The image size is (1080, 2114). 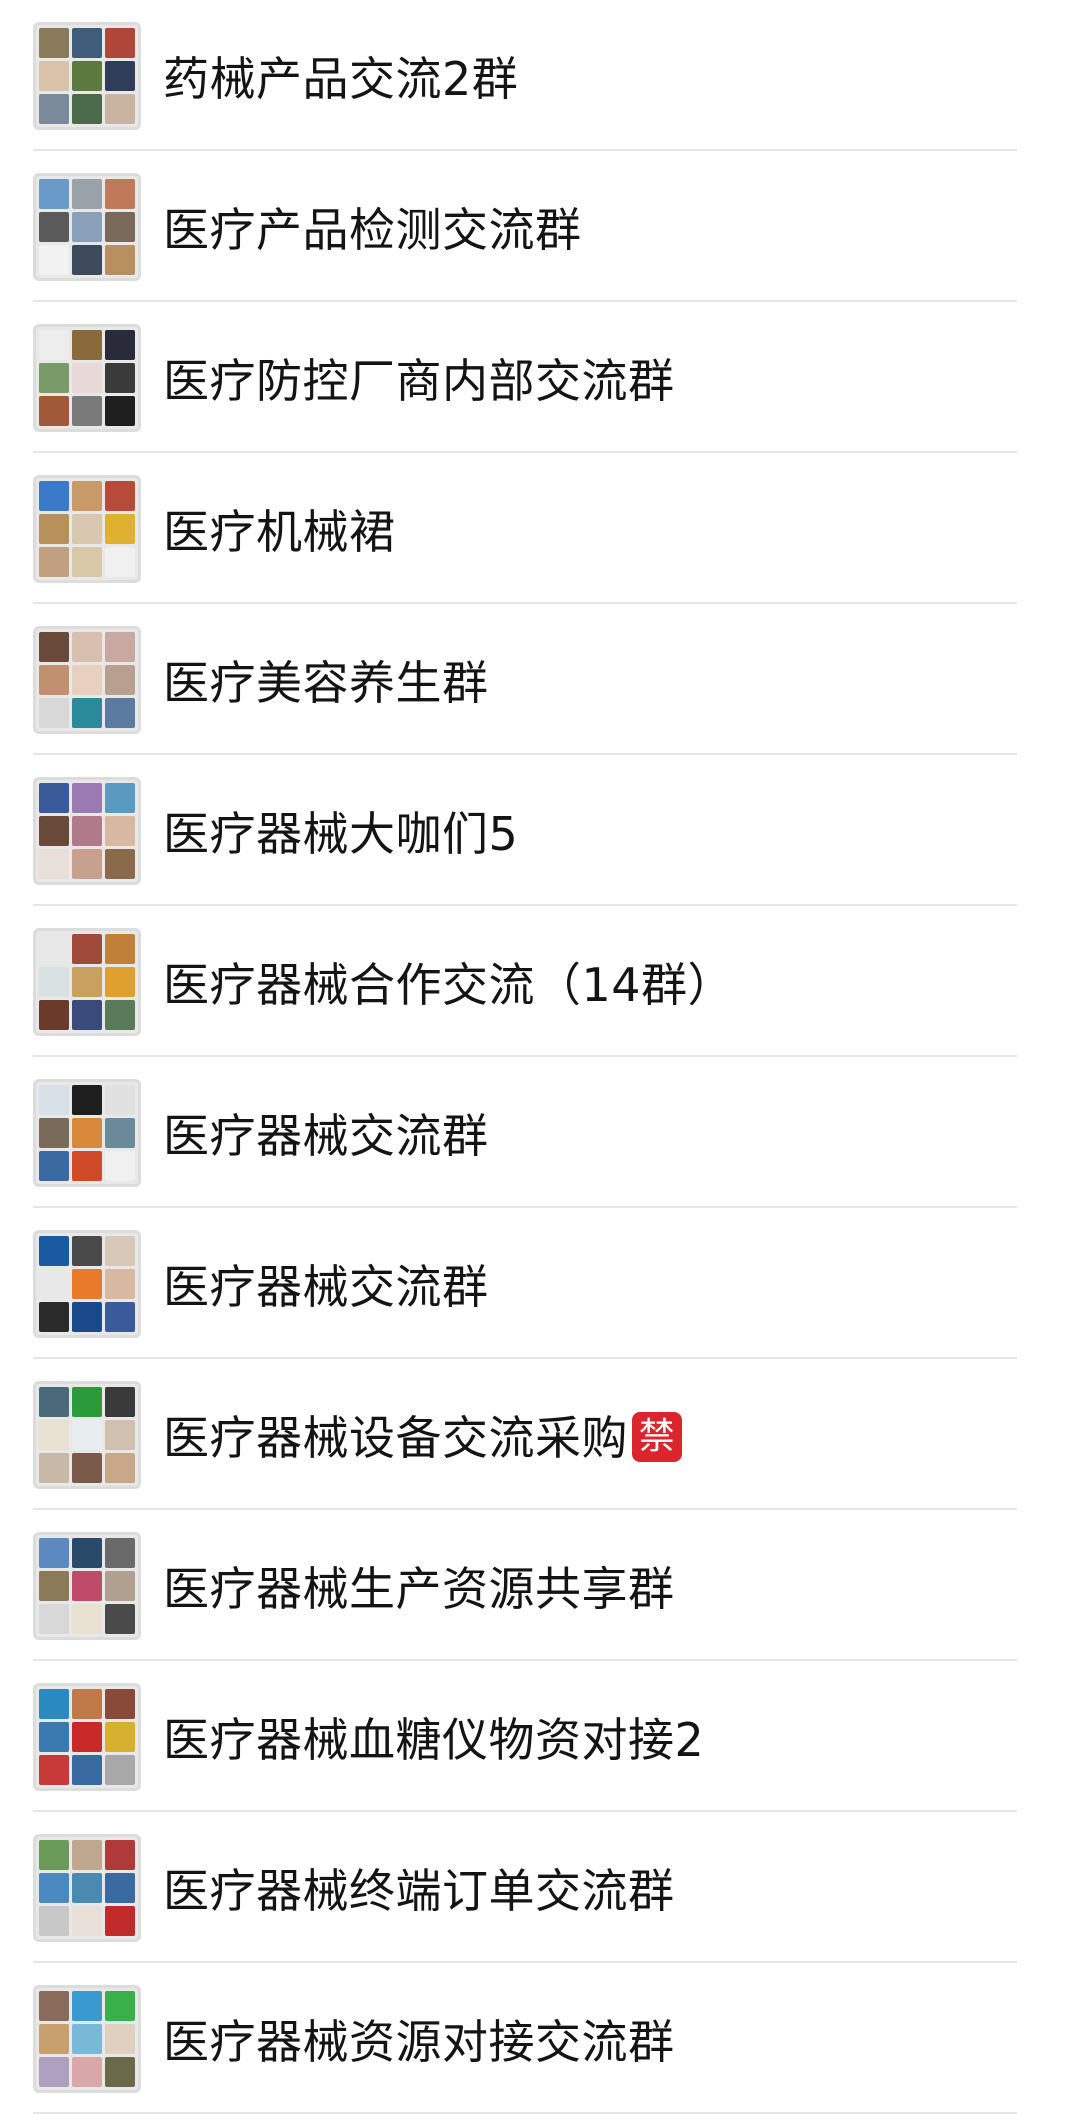 What do you see at coordinates (326, 682) in the screenshot?
I see `group-name-text: 医疗美容养生群` at bounding box center [326, 682].